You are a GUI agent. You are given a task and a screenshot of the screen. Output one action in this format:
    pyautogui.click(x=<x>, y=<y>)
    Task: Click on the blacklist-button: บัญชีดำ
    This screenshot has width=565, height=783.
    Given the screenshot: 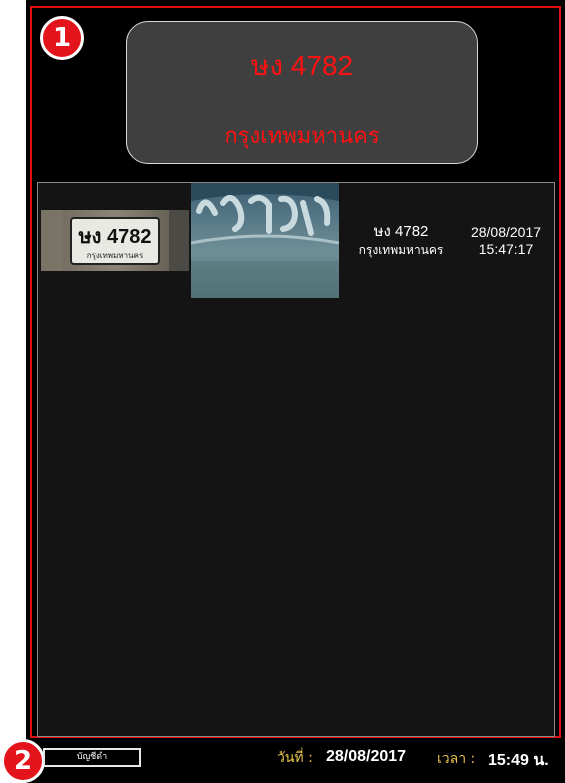 What is the action you would take?
    pyautogui.click(x=92, y=757)
    